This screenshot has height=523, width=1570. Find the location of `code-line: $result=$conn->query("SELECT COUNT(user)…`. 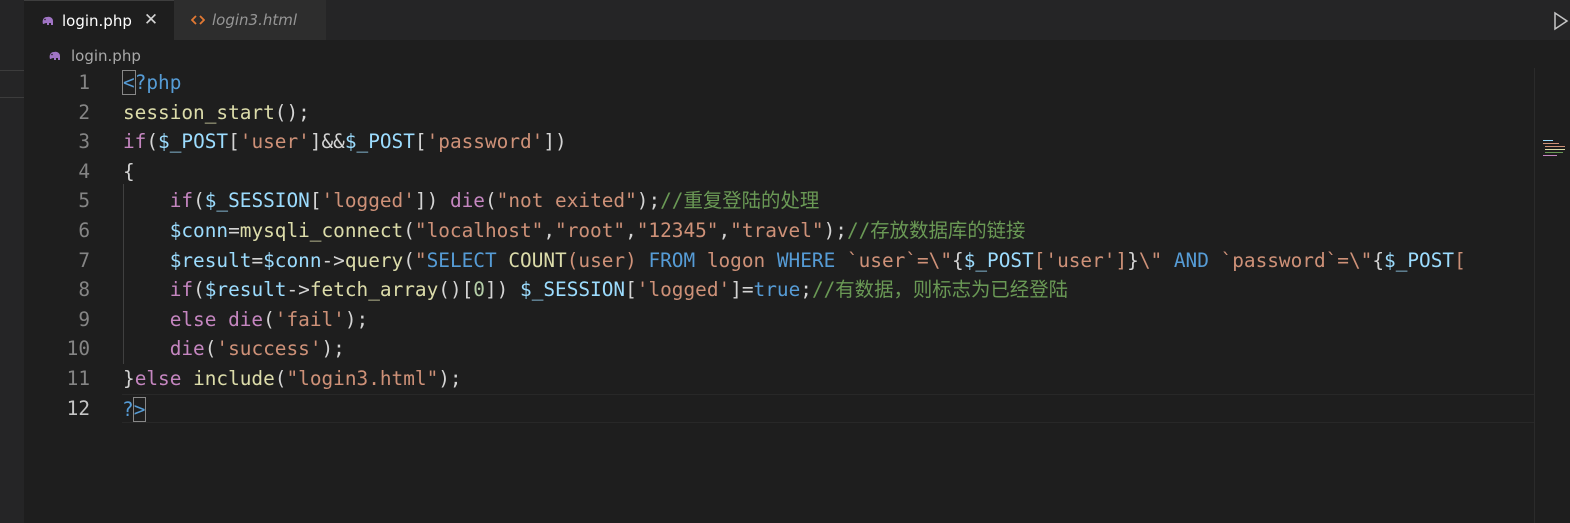

code-line: $result=$conn->query("SELECT COUNT(user)… is located at coordinates (829, 261).